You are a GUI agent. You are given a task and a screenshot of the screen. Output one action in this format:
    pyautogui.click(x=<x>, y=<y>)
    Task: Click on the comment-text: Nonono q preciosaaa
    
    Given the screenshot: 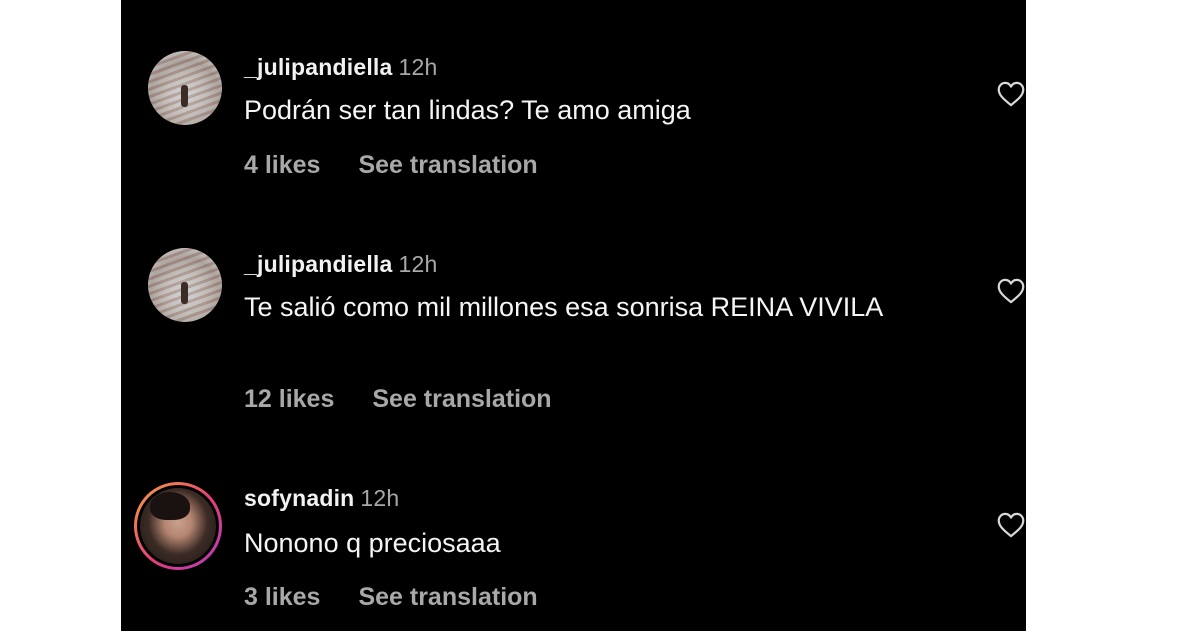 What is the action you would take?
    pyautogui.click(x=372, y=543)
    